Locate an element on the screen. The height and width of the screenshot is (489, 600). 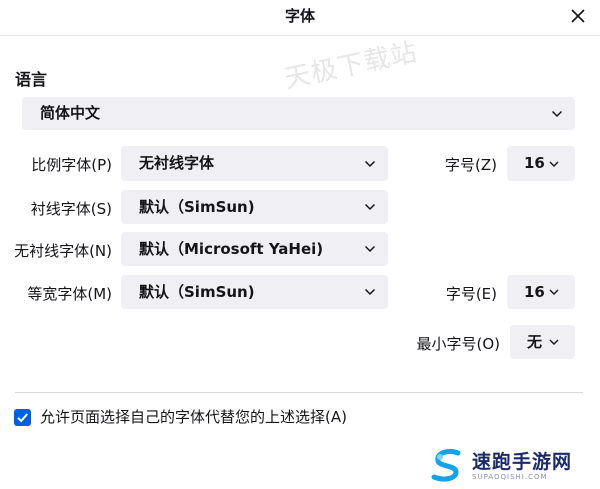
logo-swirl-icon is located at coordinates (446, 465).